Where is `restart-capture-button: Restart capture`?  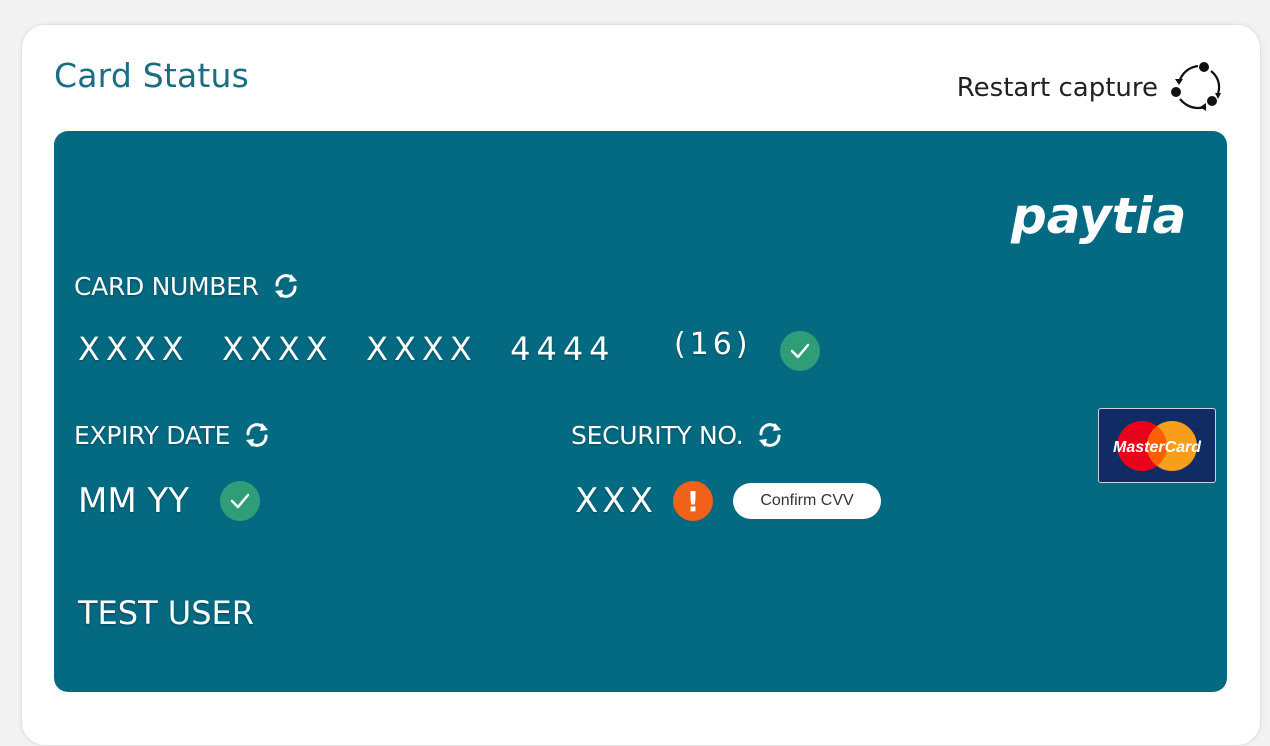
restart-capture-button: Restart capture is located at coordinates (1092, 88).